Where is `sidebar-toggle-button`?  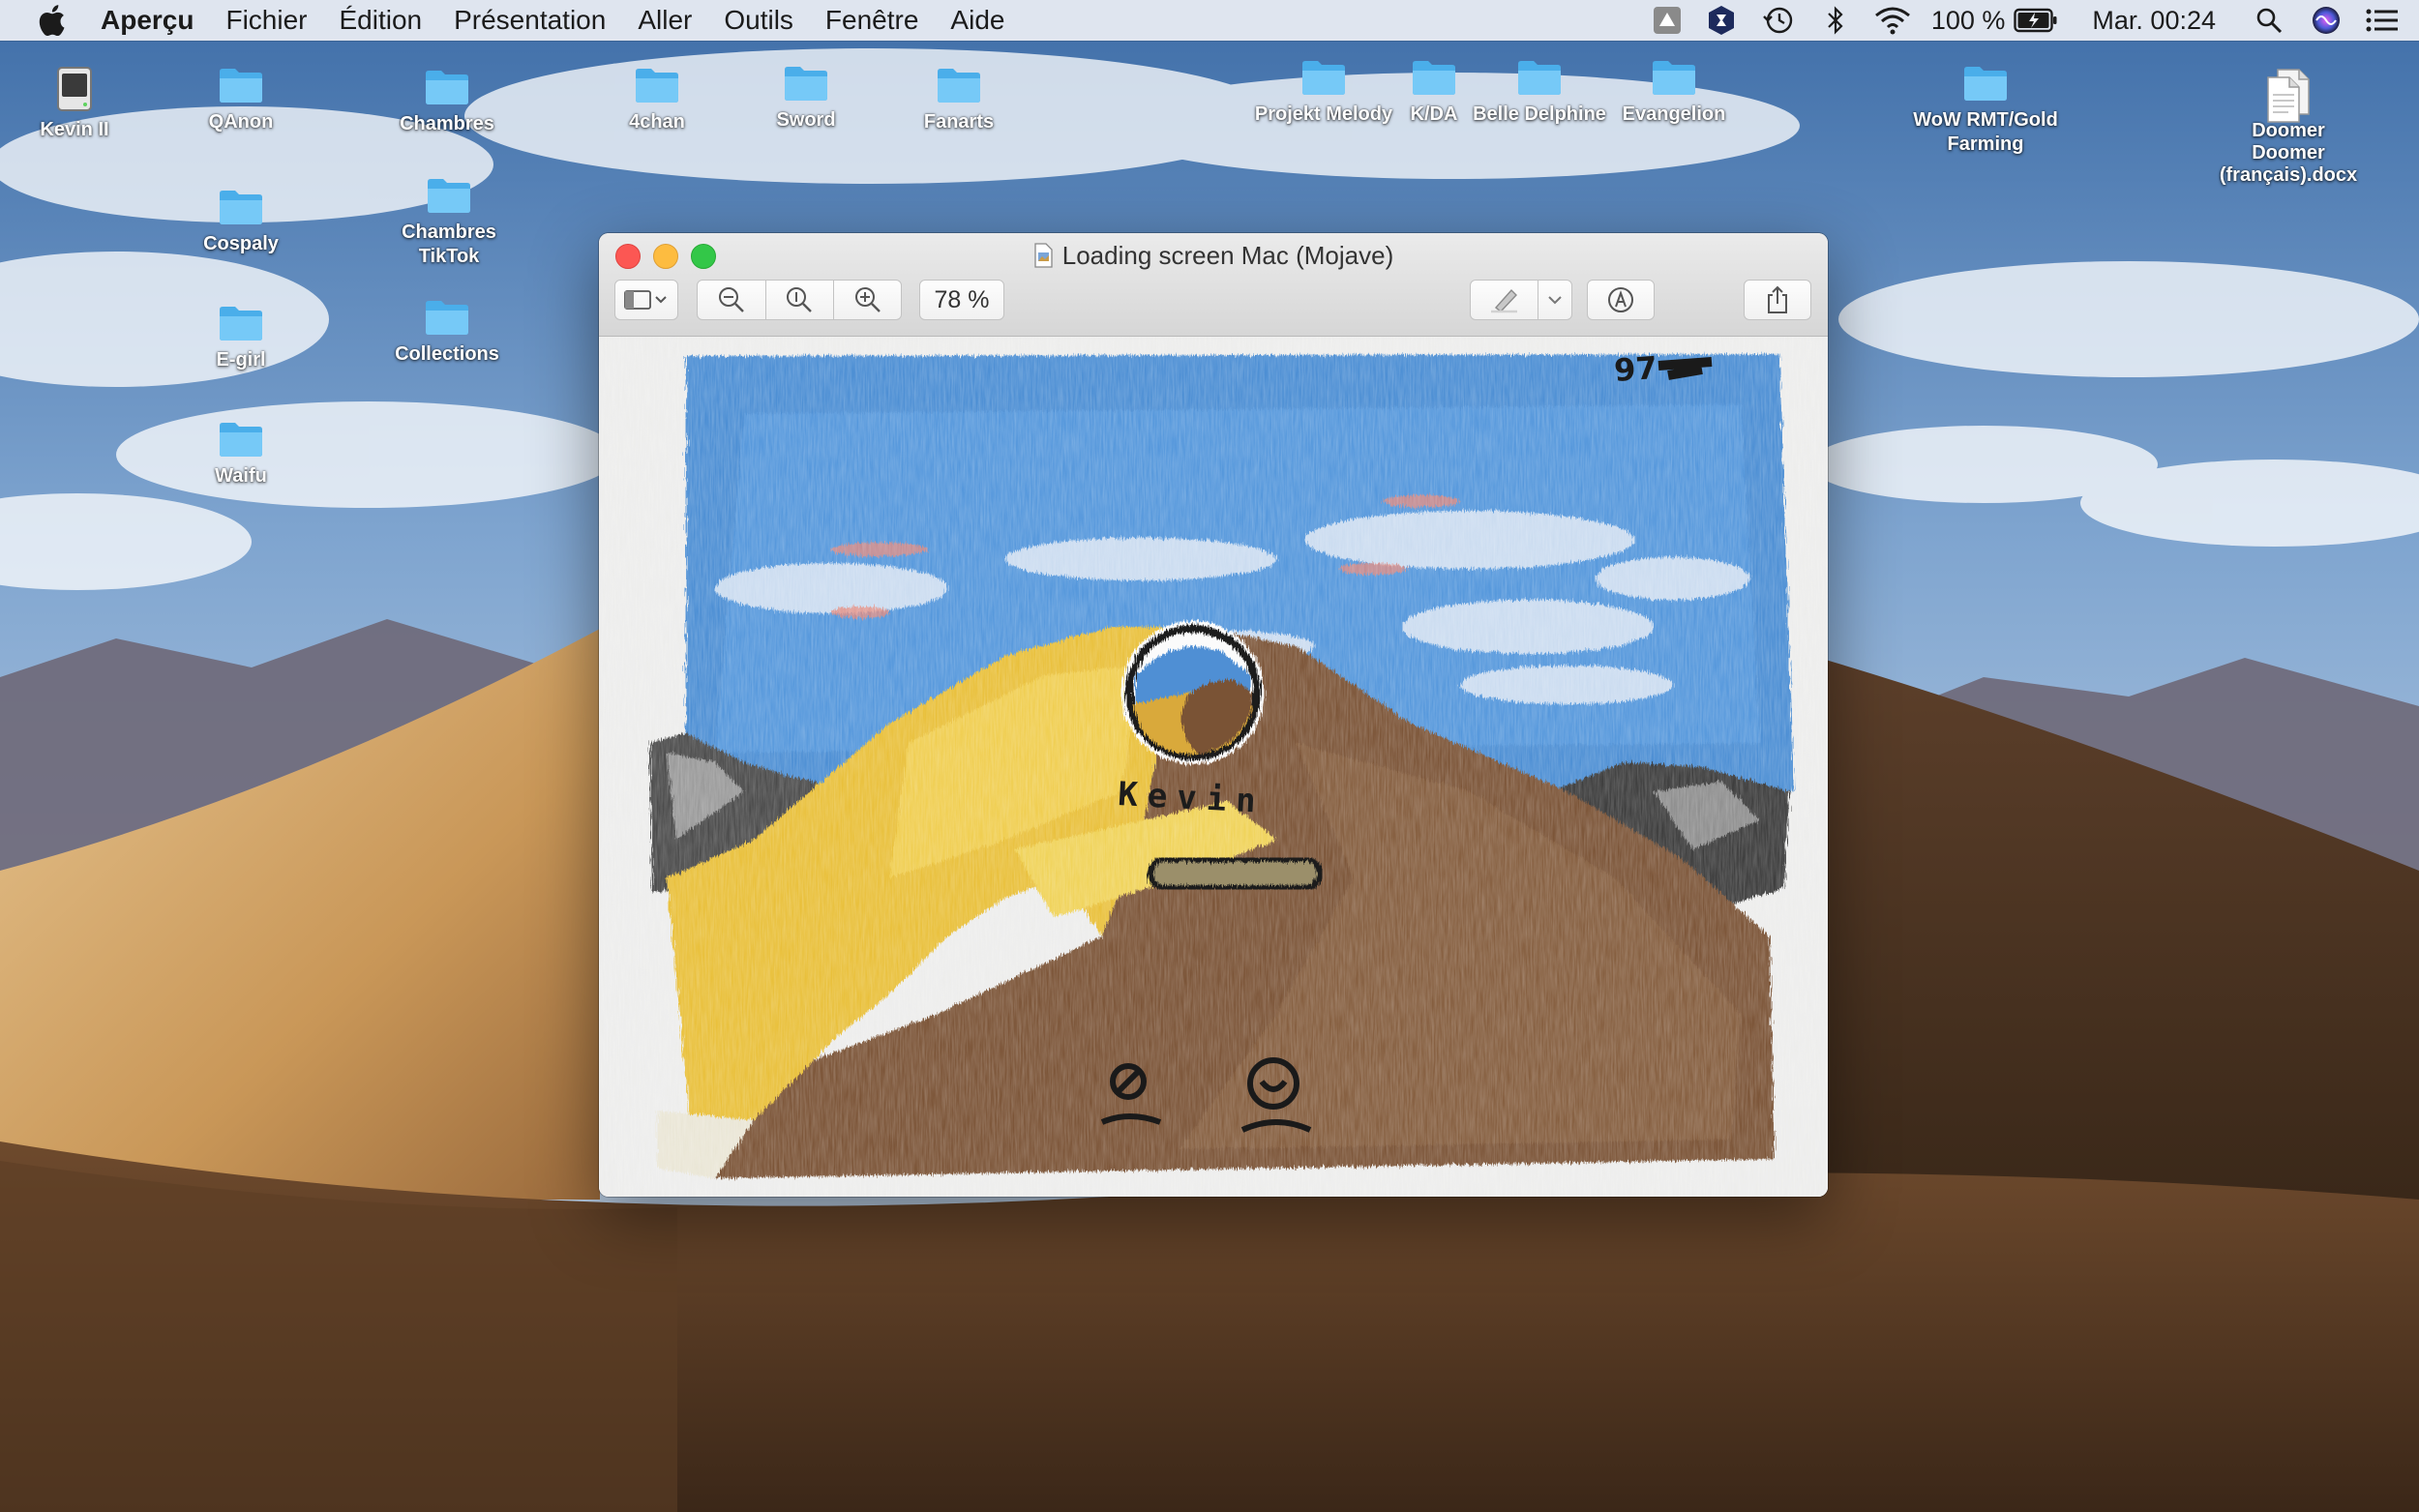
sidebar-toggle-button is located at coordinates (646, 300).